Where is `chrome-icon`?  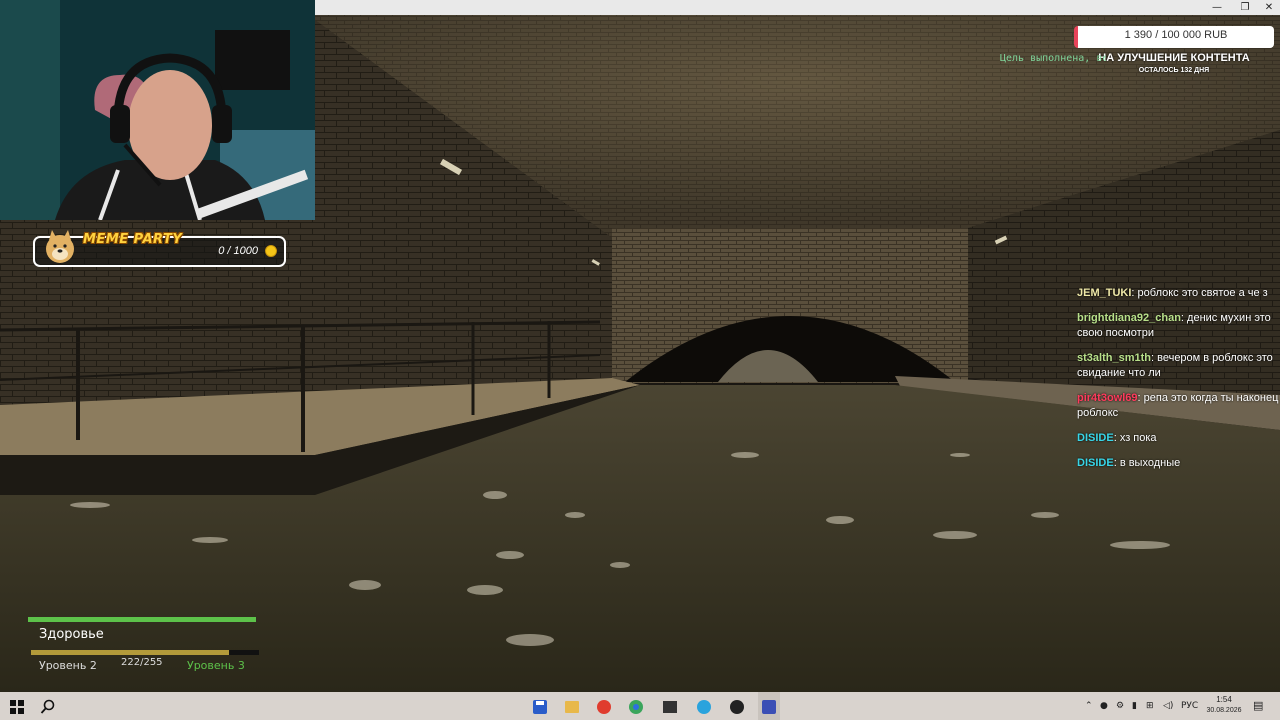
chrome-icon is located at coordinates (636, 706).